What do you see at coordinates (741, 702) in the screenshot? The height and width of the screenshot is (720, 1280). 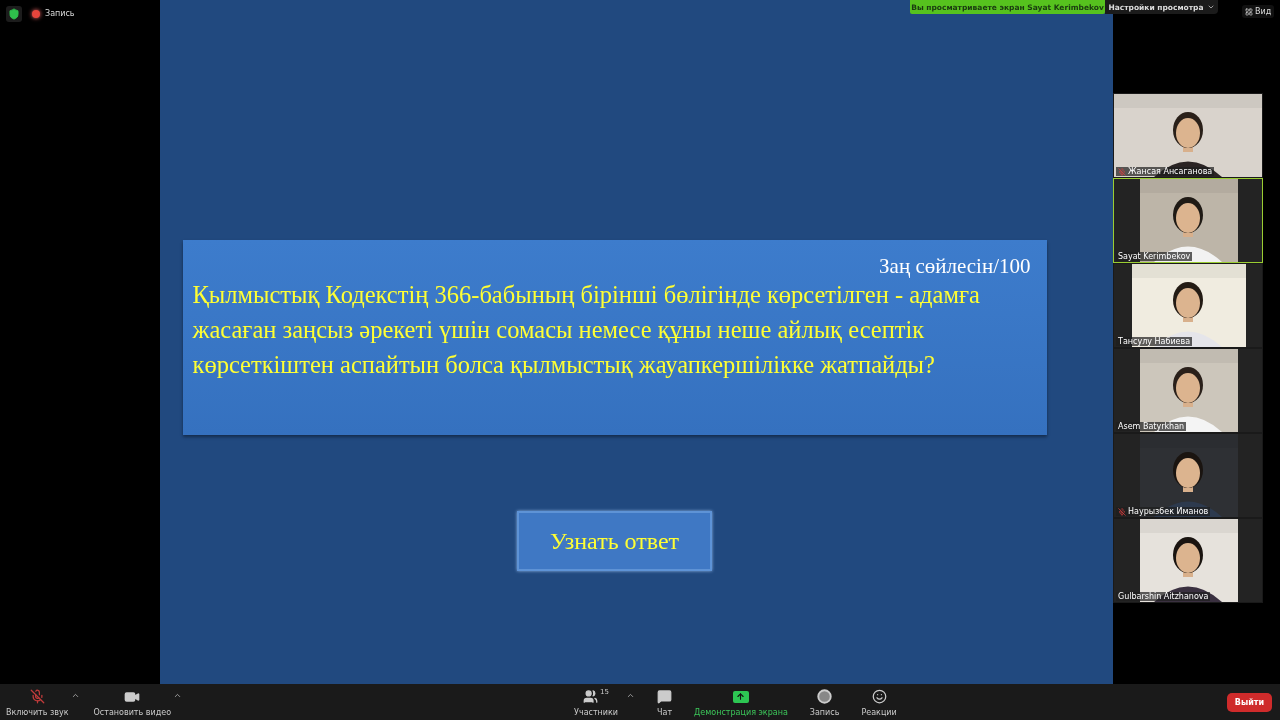 I see `share-button: Демонстрация экрана` at bounding box center [741, 702].